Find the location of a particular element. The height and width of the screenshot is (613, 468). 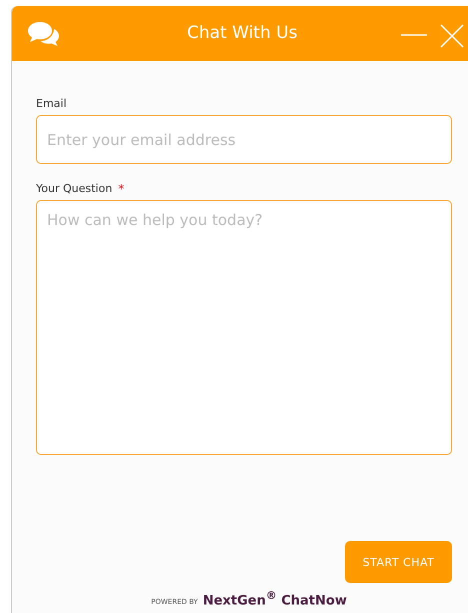

field-label: Your Question is located at coordinates (74, 189).